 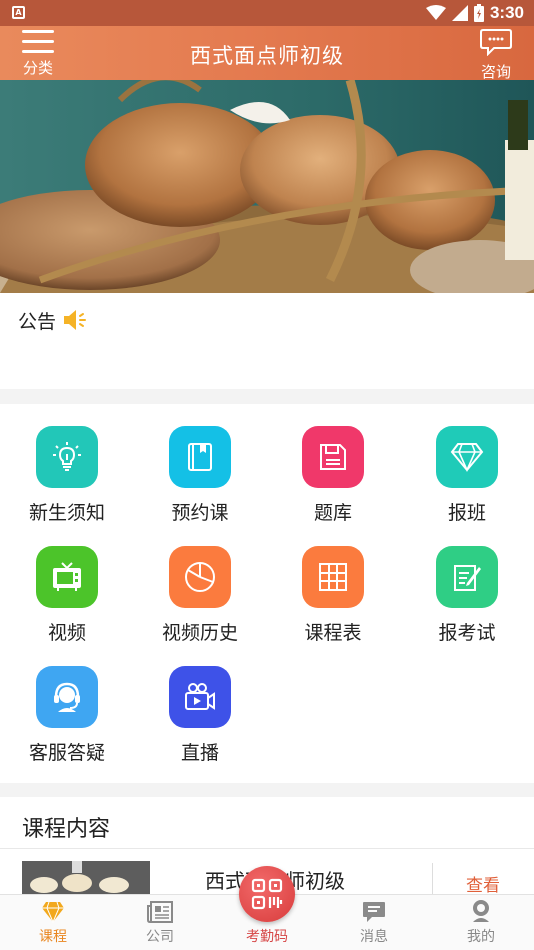 What do you see at coordinates (200, 697) in the screenshot?
I see `video-camera-icon` at bounding box center [200, 697].